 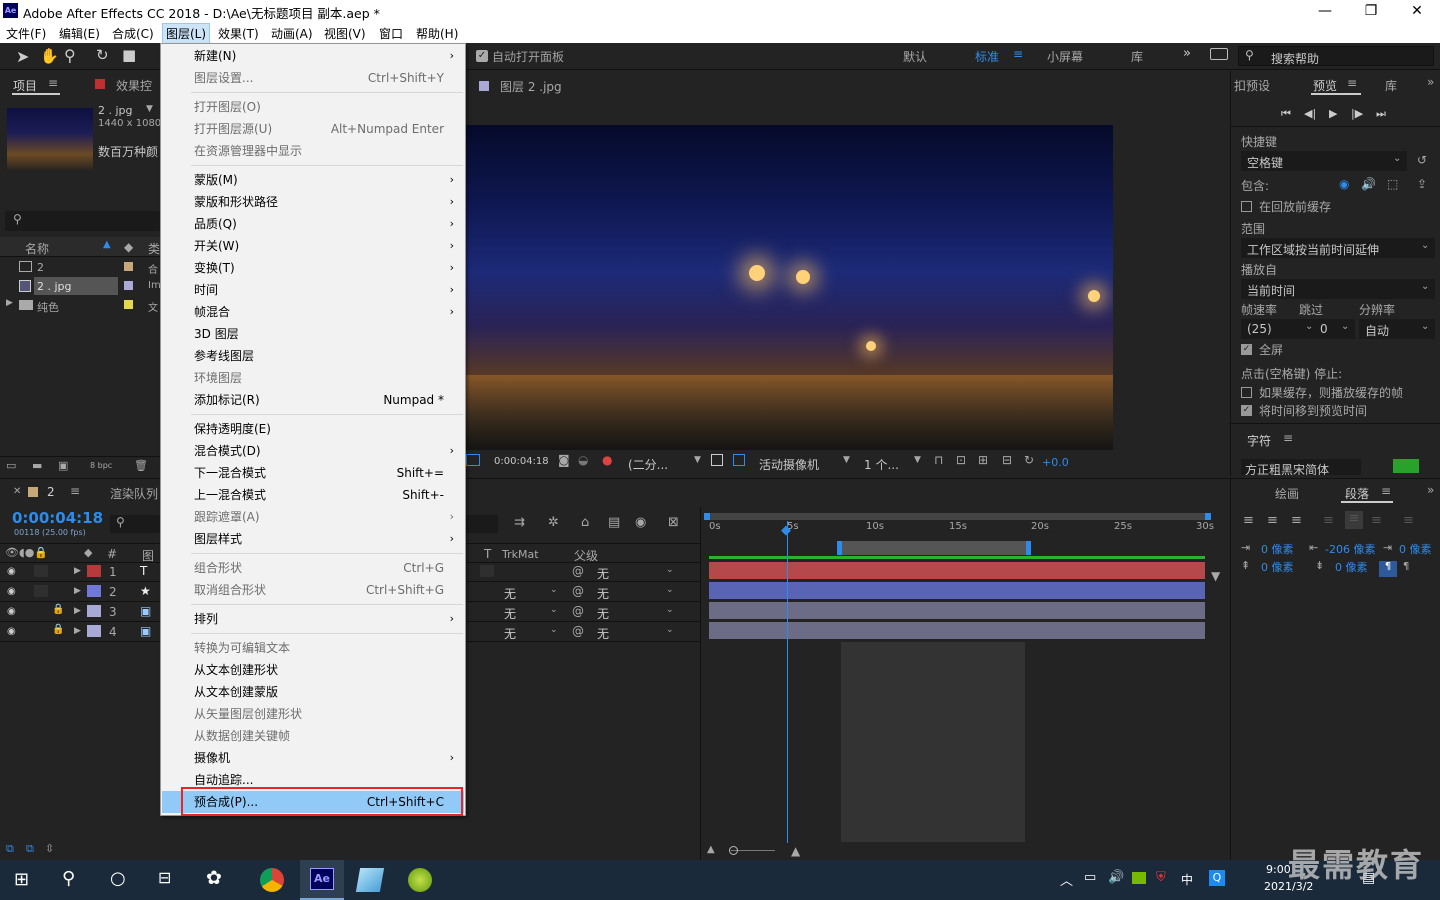 What do you see at coordinates (1371, 11) in the screenshot?
I see `maximize-button: ❐` at bounding box center [1371, 11].